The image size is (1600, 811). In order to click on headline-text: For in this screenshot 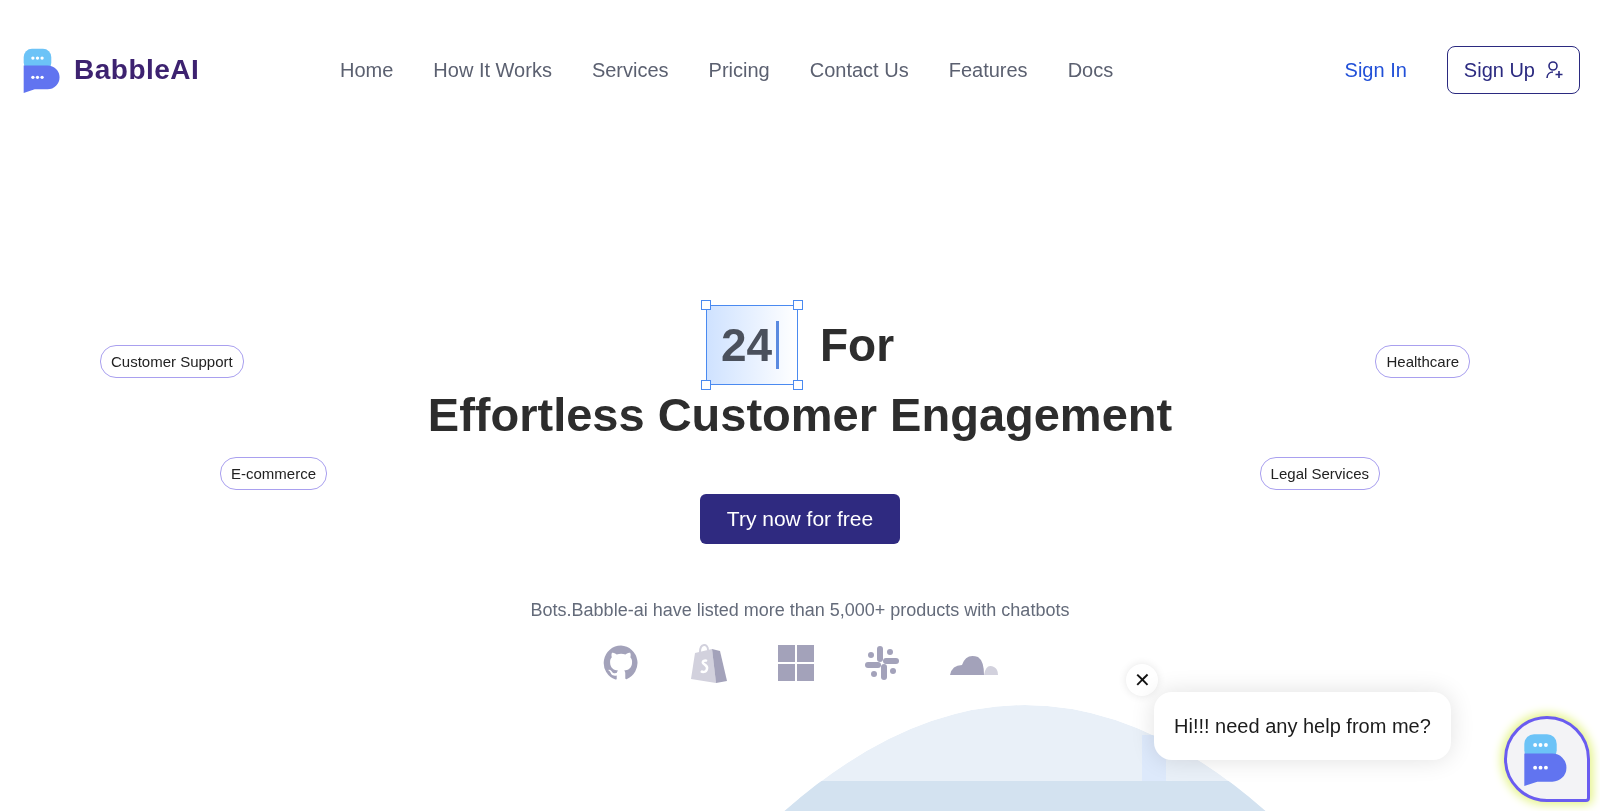, I will do `click(857, 345)`.